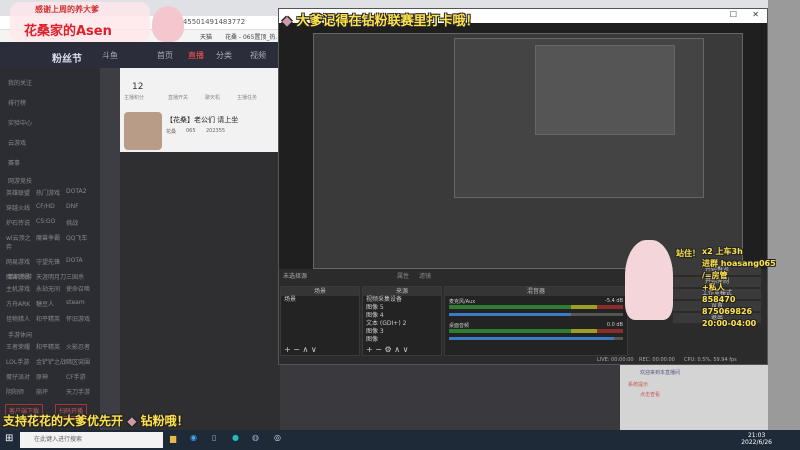 Image resolution: width=800 pixels, height=450 pixels. Describe the element at coordinates (380, 21) in the screenshot. I see `title-banner: ◆ 大爹记得在钻粉联赛里打卡哦！` at that location.